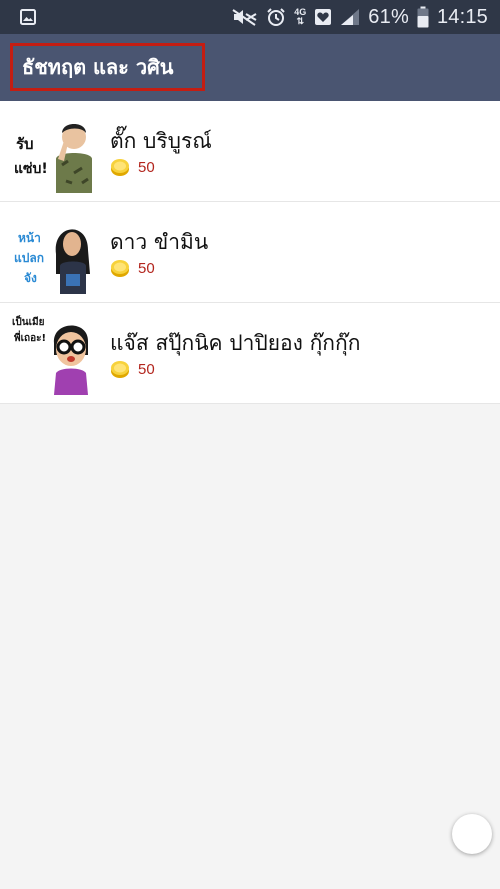 The image size is (500, 889). I want to click on network-indicator: 4G ⇅, so click(300, 17).